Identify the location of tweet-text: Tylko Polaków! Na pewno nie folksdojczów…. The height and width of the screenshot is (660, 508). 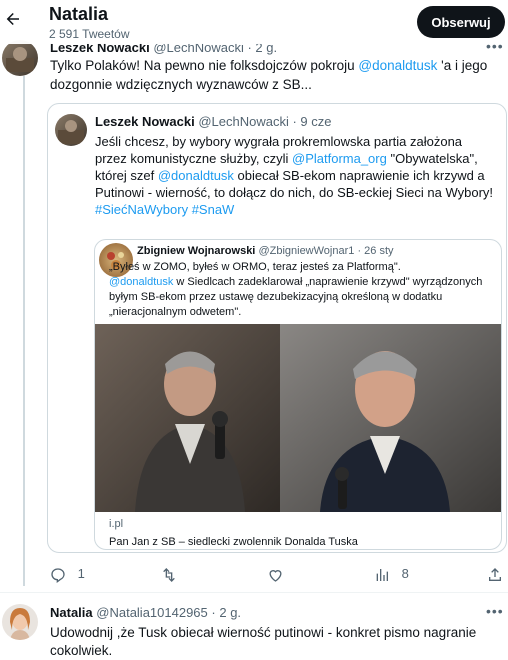
(269, 75).